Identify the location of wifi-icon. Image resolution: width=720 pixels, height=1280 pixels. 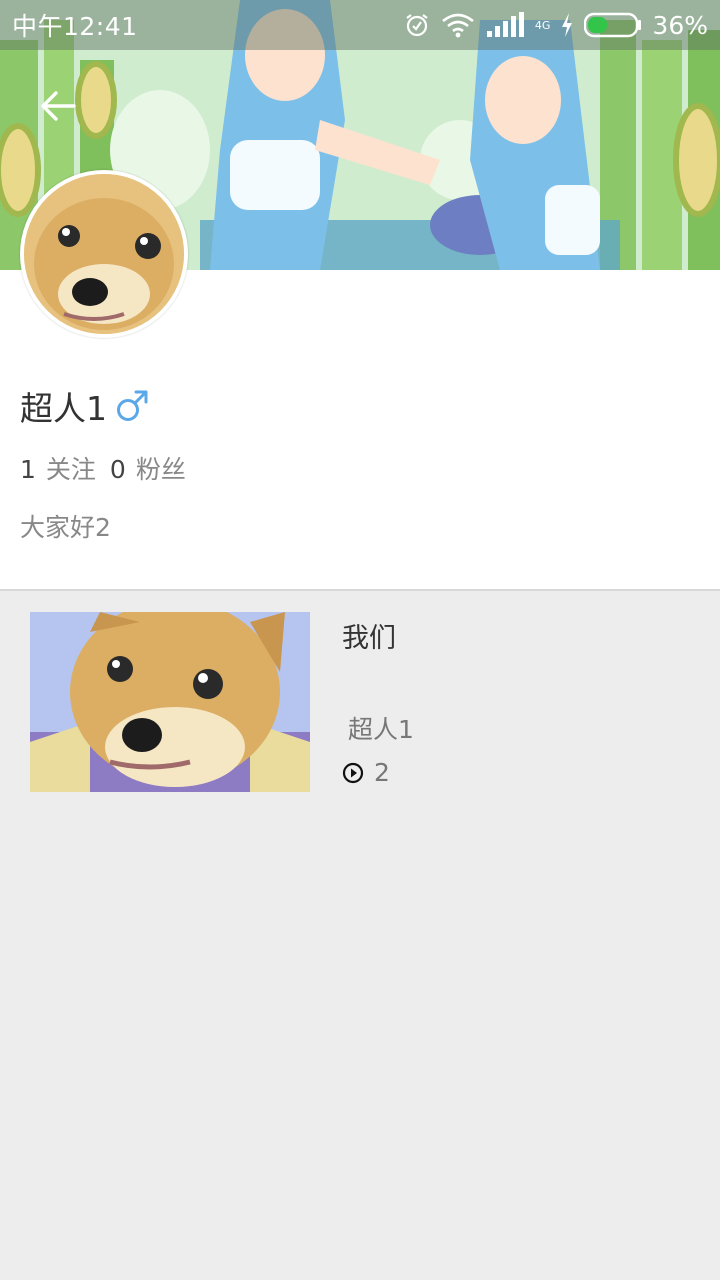
(458, 25).